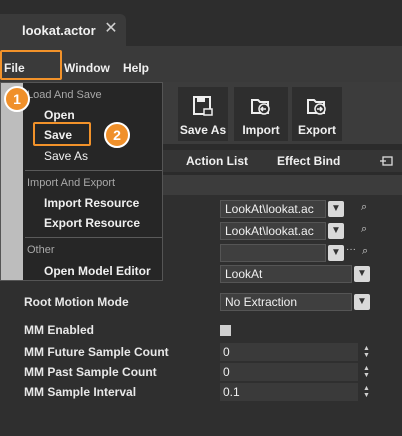 This screenshot has width=402, height=436. What do you see at coordinates (203, 106) in the screenshot?
I see `save-as-icon` at bounding box center [203, 106].